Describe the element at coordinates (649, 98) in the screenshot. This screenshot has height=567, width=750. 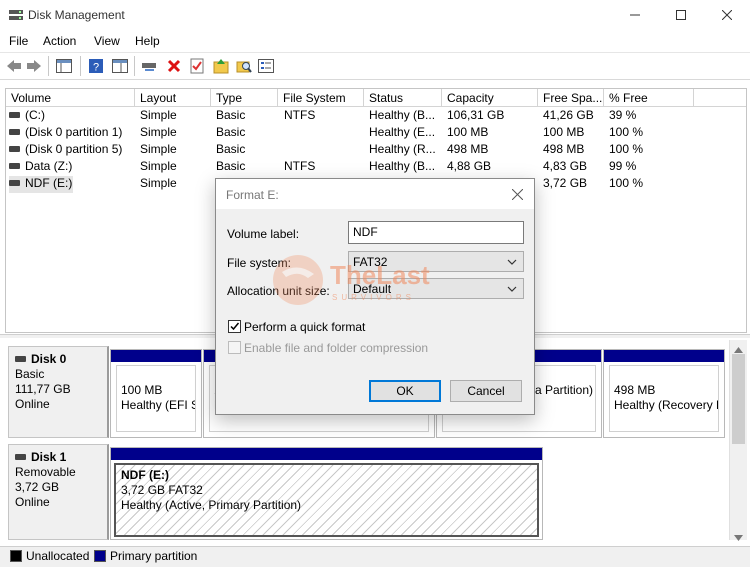
I see `column-header-percent-free: % Free` at that location.